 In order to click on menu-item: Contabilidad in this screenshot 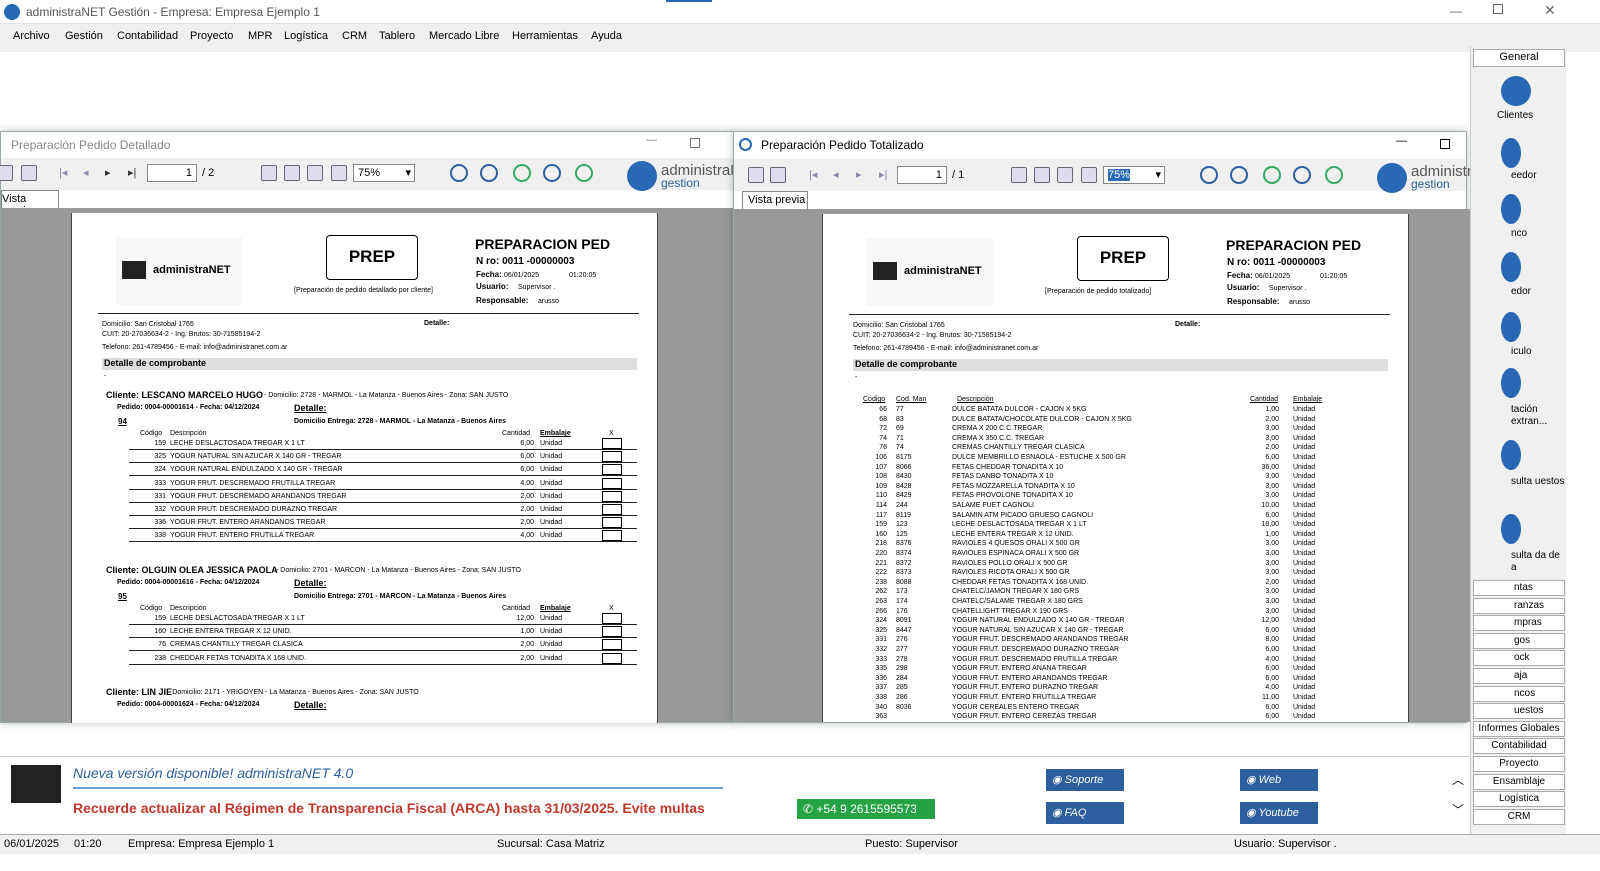, I will do `click(147, 36)`.